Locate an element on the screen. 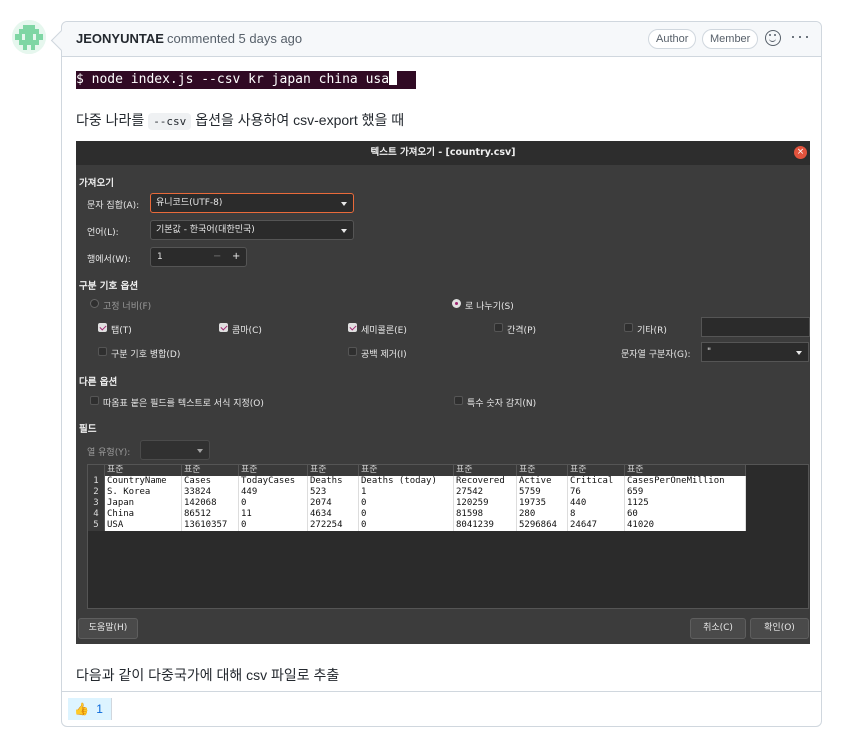 This screenshot has height=733, width=845. grid-cell: 5296864 is located at coordinates (542, 525).